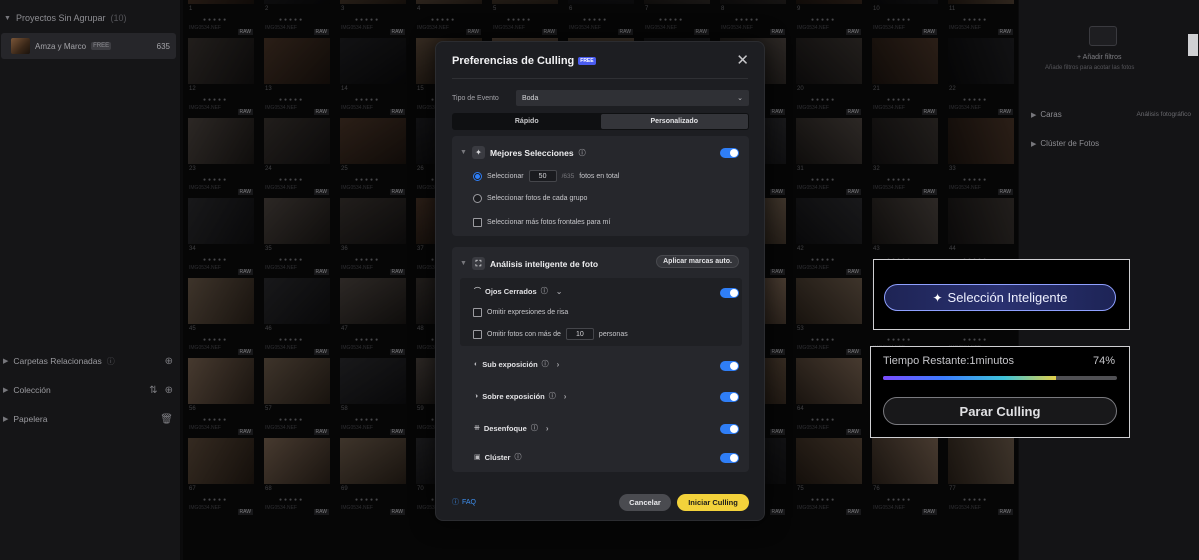  What do you see at coordinates (645, 502) in the screenshot?
I see `cancel-button: Cancelar` at bounding box center [645, 502].